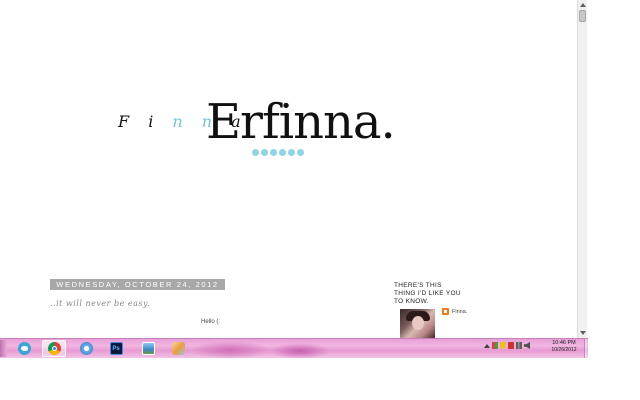 This screenshot has width=640, height=400. What do you see at coordinates (145, 121) in the screenshot?
I see `logo-small-prefix: F i` at bounding box center [145, 121].